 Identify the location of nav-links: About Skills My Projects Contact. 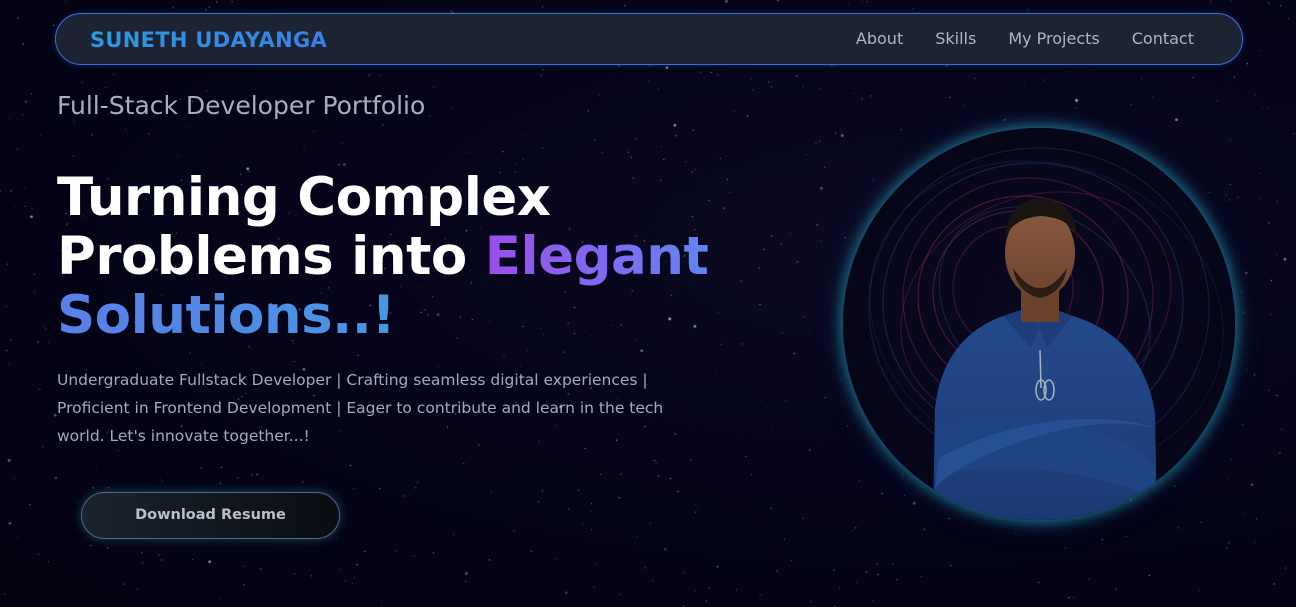
(1025, 38).